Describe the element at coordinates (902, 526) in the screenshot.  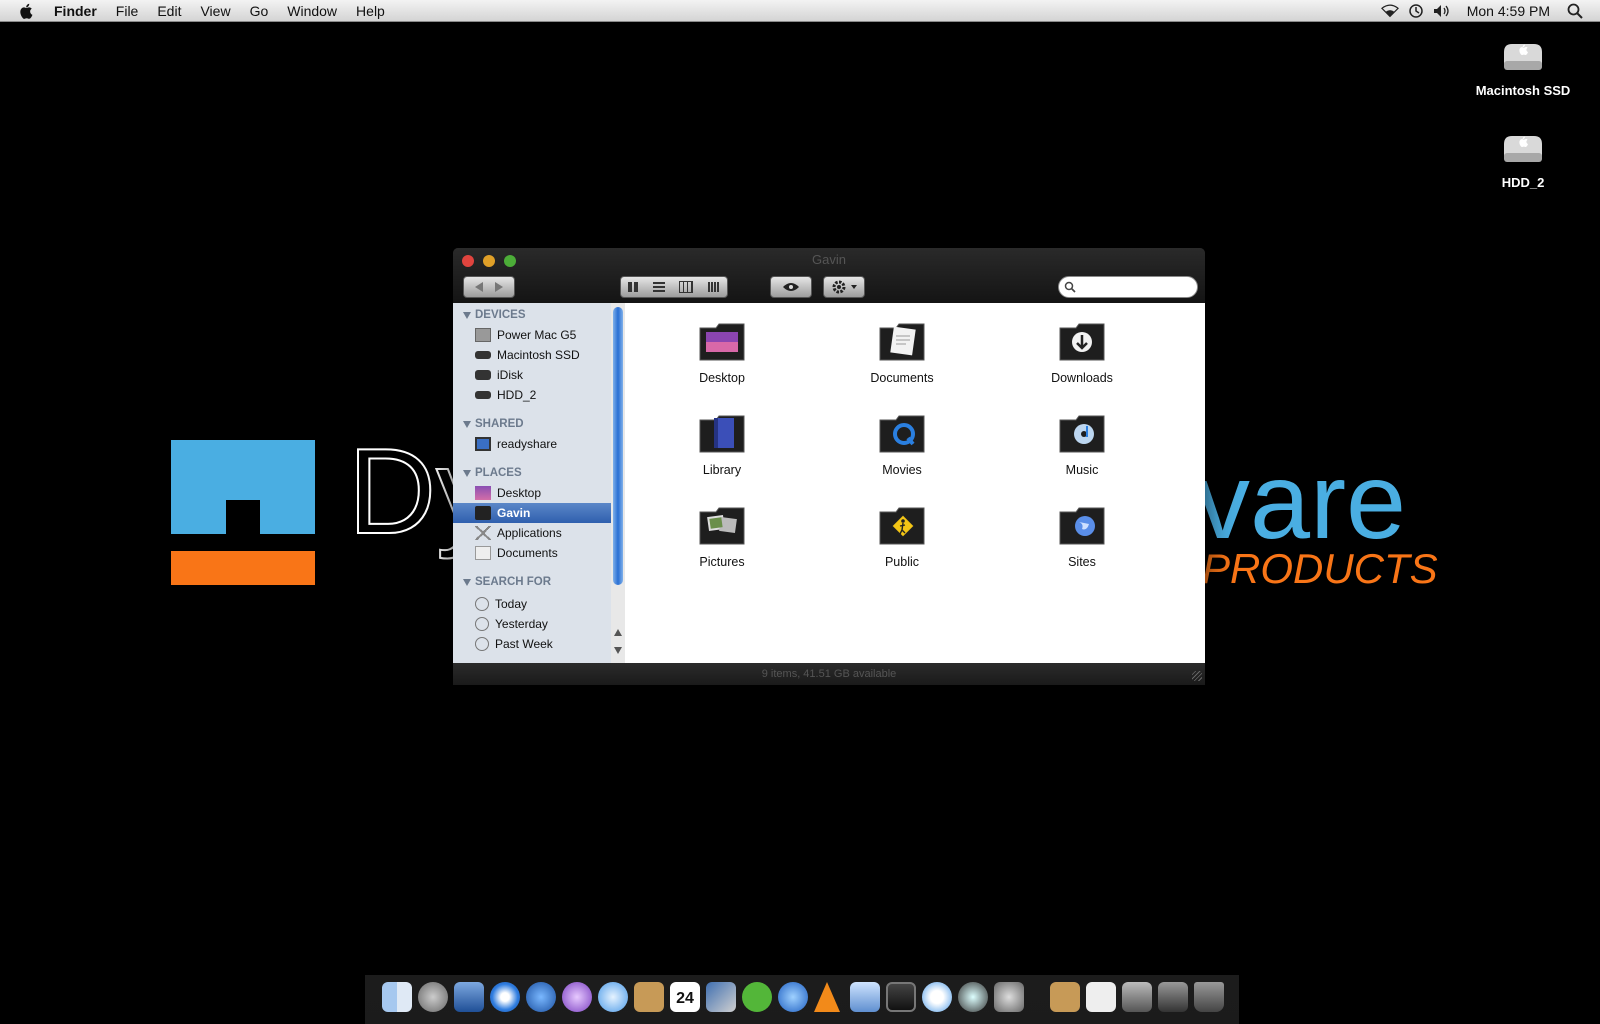
I see `public-folder-icon` at that location.